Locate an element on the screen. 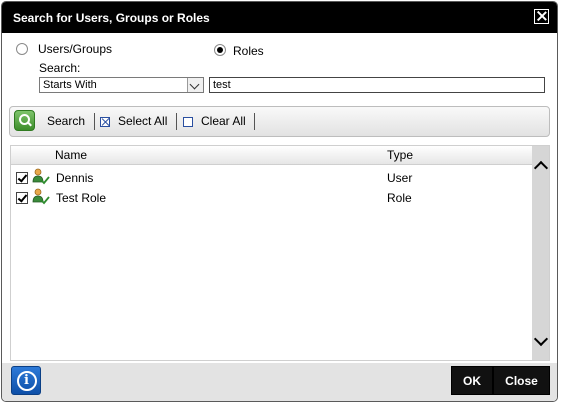 The width and height of the screenshot is (561, 405). grid-header: Name Type is located at coordinates (272, 155).